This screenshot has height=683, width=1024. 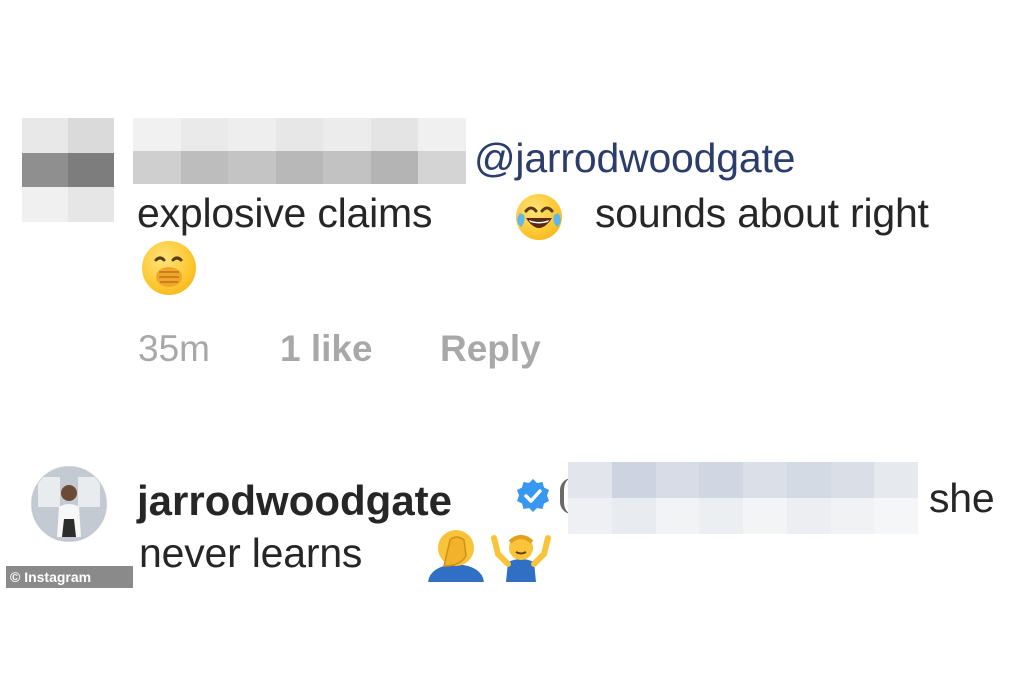 I want to click on mention-link: @jarrodwoodgate, so click(x=634, y=158).